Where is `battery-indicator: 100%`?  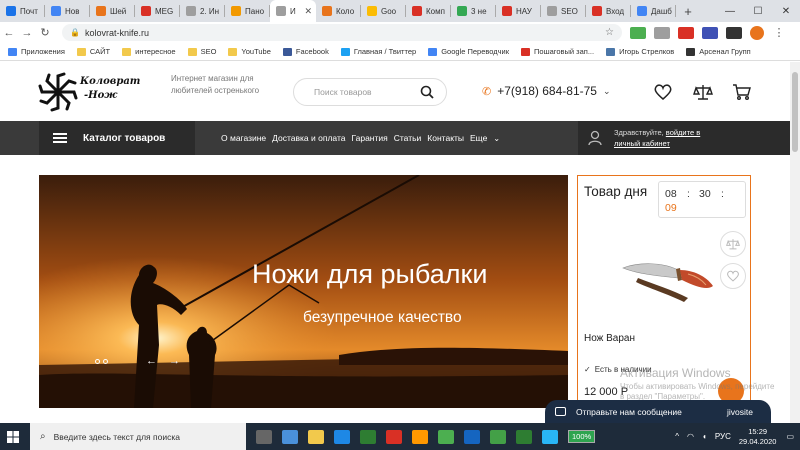 battery-indicator: 100% is located at coordinates (582, 436).